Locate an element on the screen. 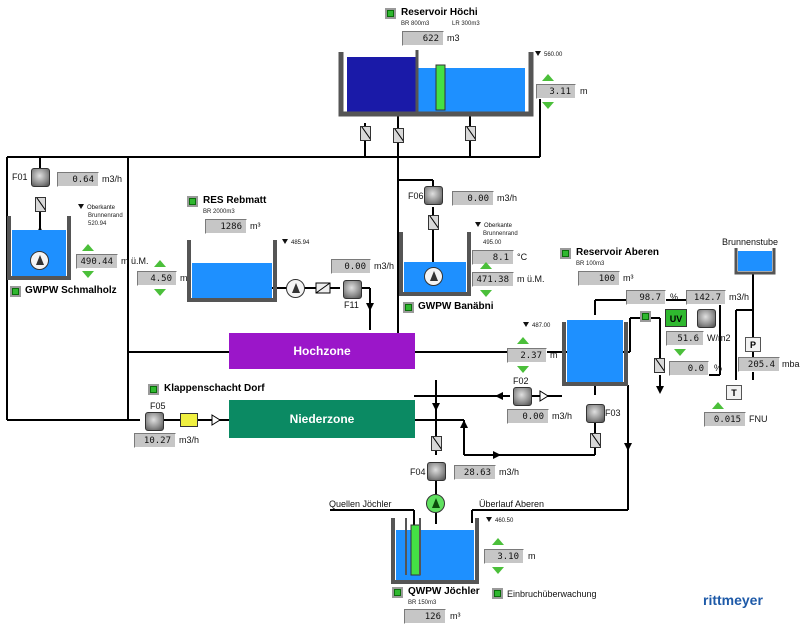  uv-flow-unit: m3/h is located at coordinates (739, 297).